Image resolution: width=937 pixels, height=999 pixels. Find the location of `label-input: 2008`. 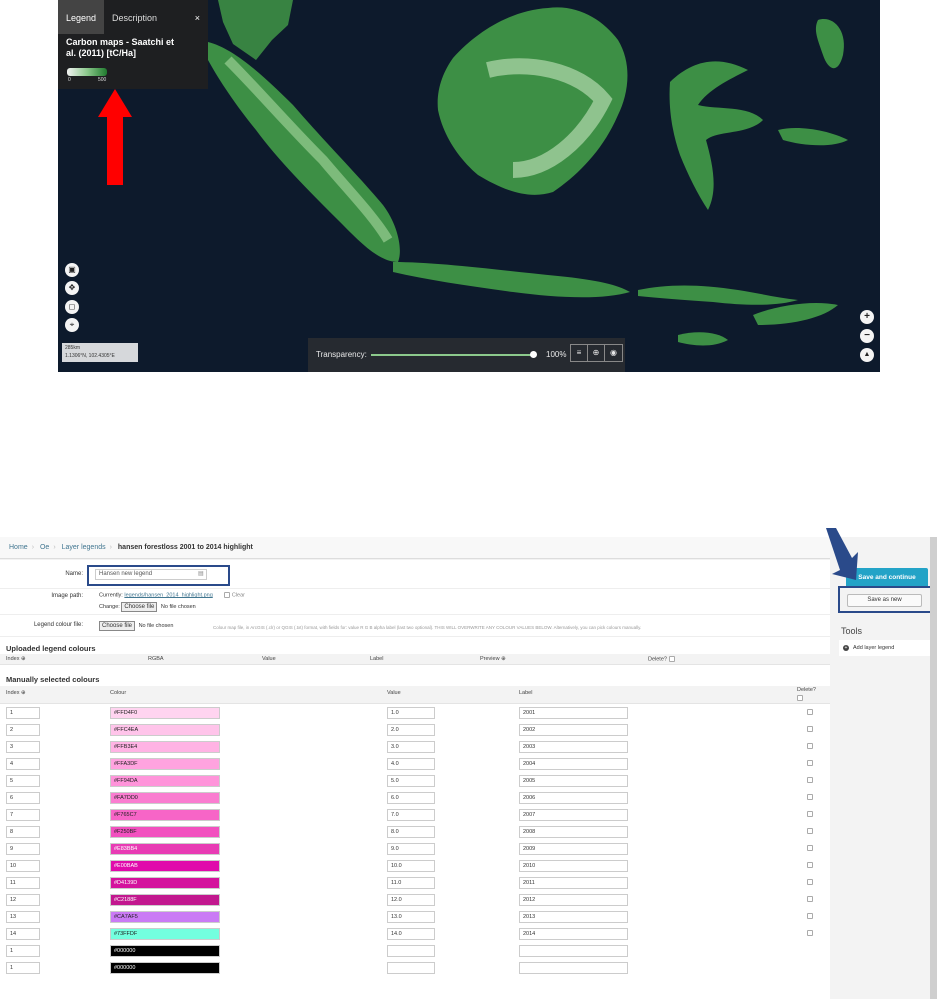

label-input: 2008 is located at coordinates (573, 832).